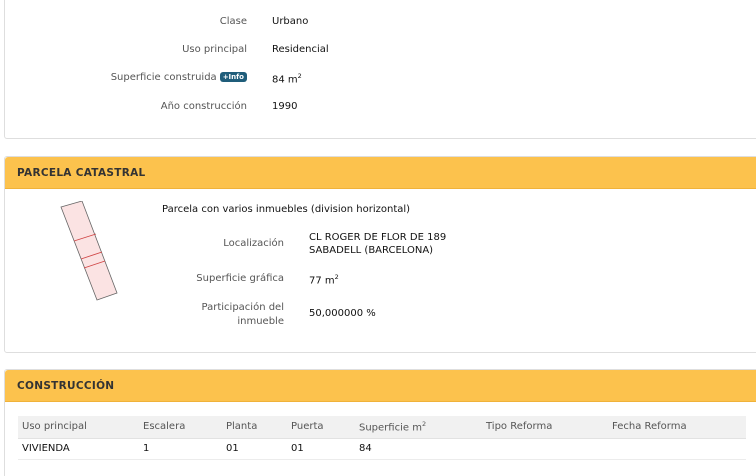 This screenshot has width=756, height=476. What do you see at coordinates (253, 243) in the screenshot?
I see `localizacion-label: Localización` at bounding box center [253, 243].